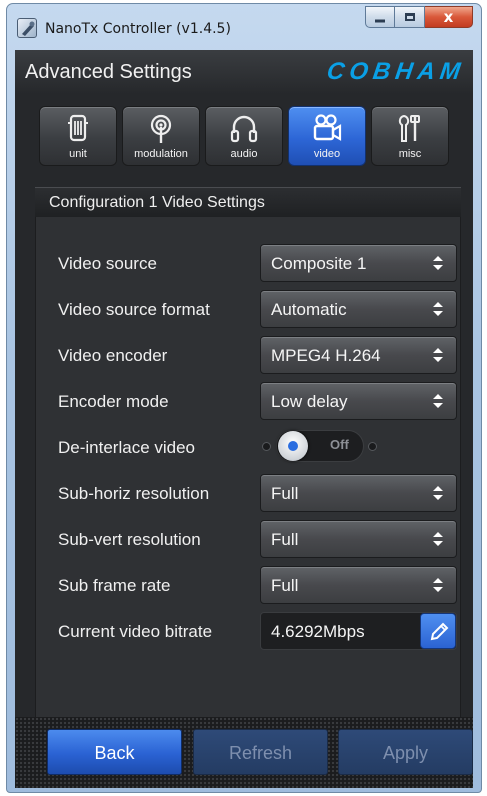 The height and width of the screenshot is (796, 487). What do you see at coordinates (380, 17) in the screenshot?
I see `minimize-button` at bounding box center [380, 17].